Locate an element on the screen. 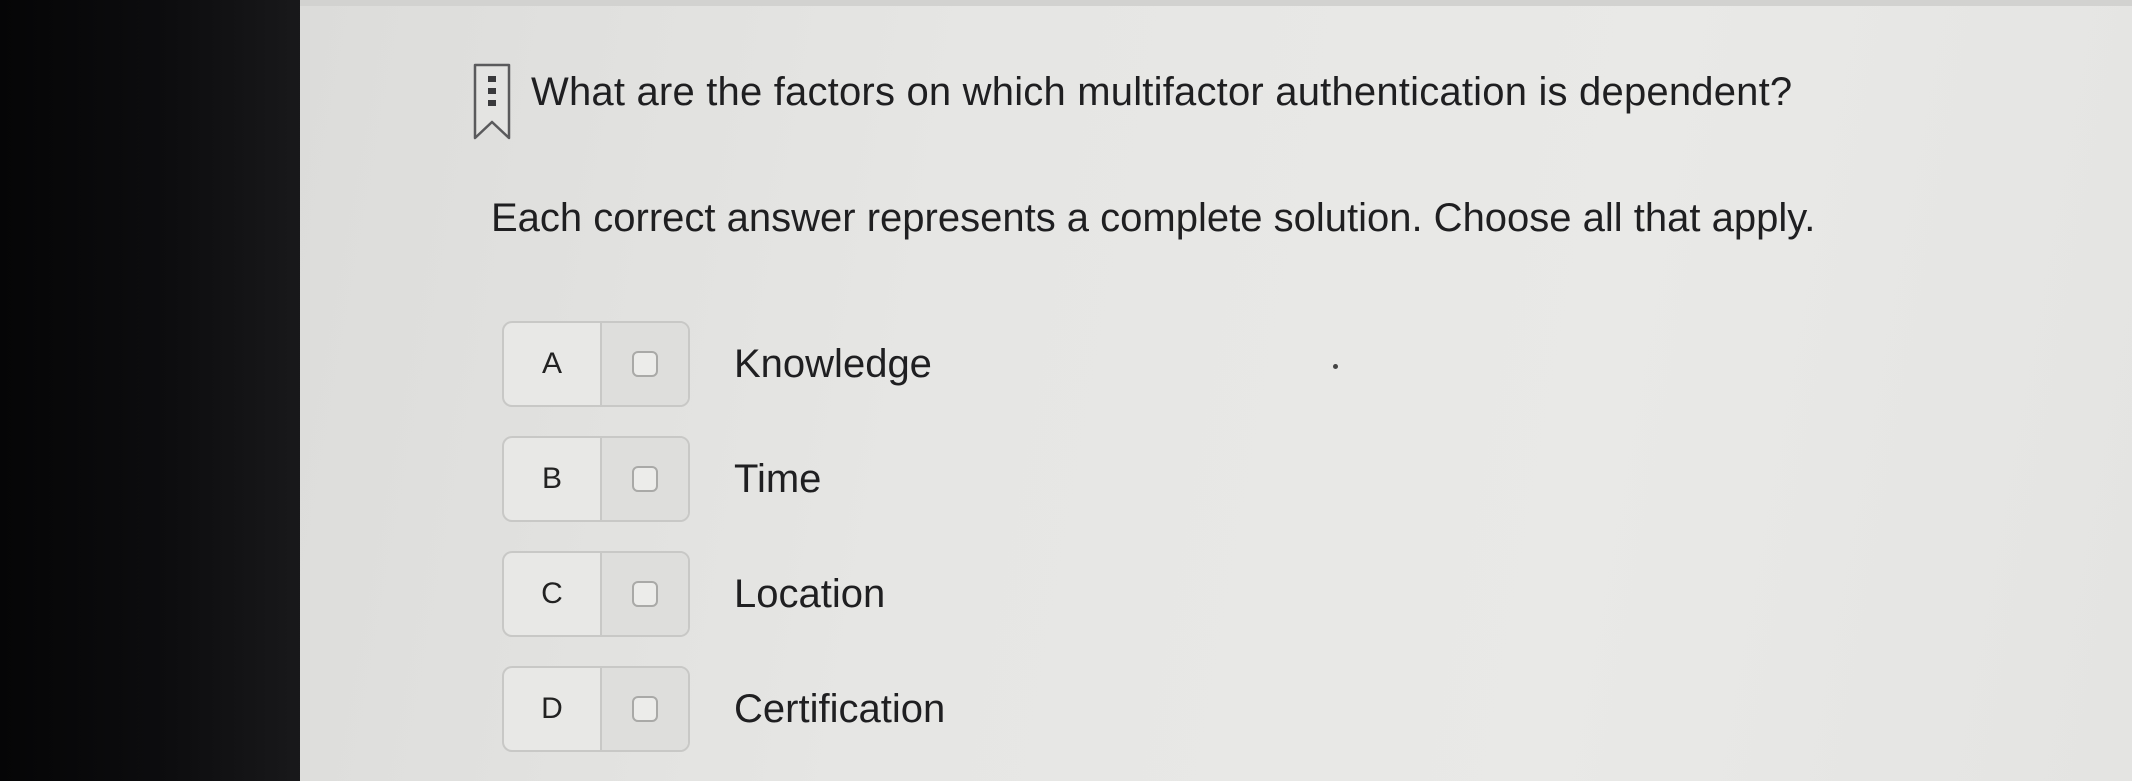 This screenshot has height=781, width=2132. option-a-label: Knowledge is located at coordinates (833, 364).